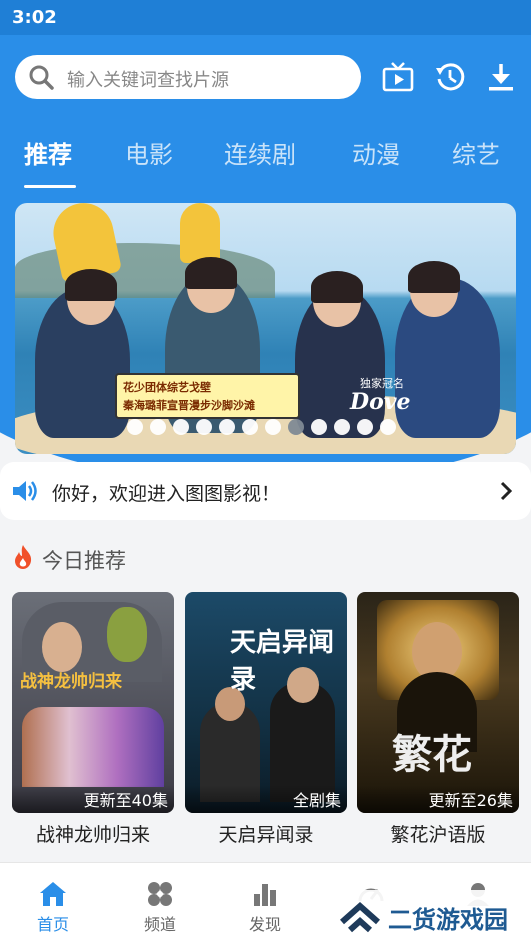 This screenshot has width=531, height=944. I want to click on fire-icon, so click(23, 557).